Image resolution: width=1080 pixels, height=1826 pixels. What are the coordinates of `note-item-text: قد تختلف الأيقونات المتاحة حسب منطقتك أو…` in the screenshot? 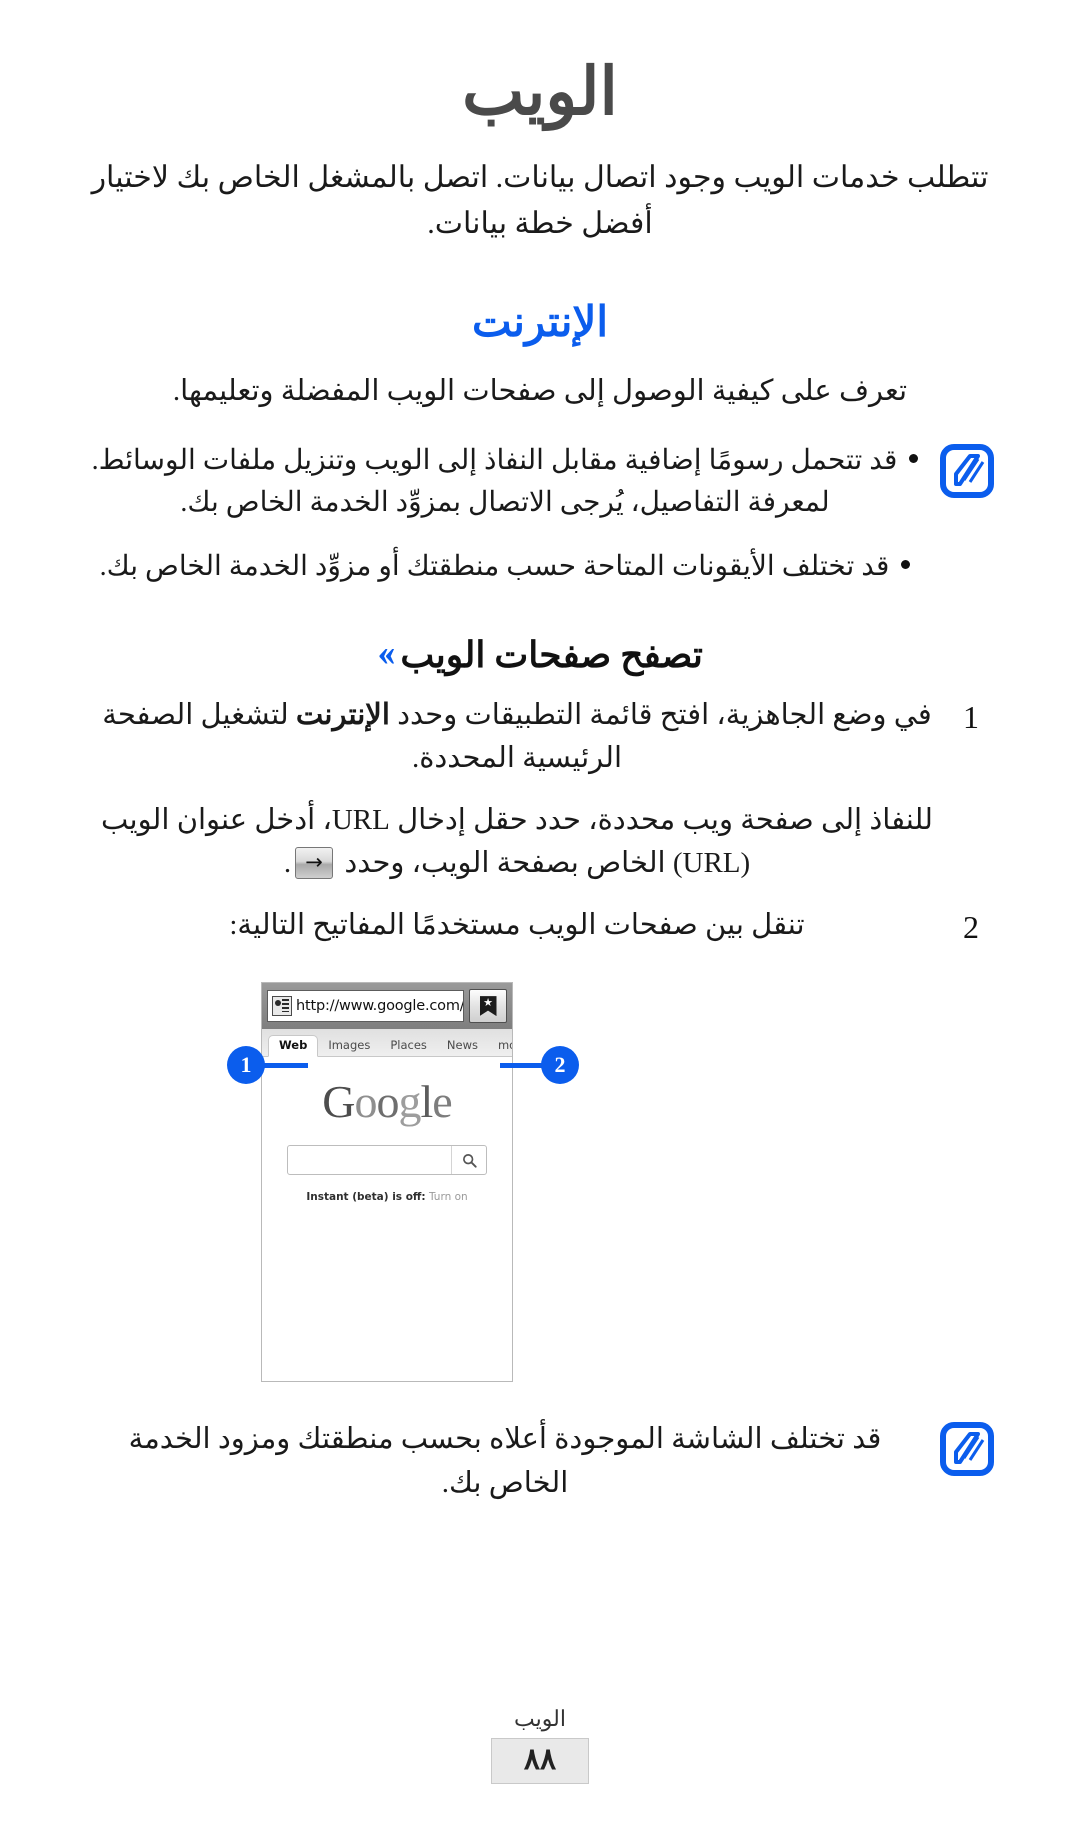 It's located at (494, 566).